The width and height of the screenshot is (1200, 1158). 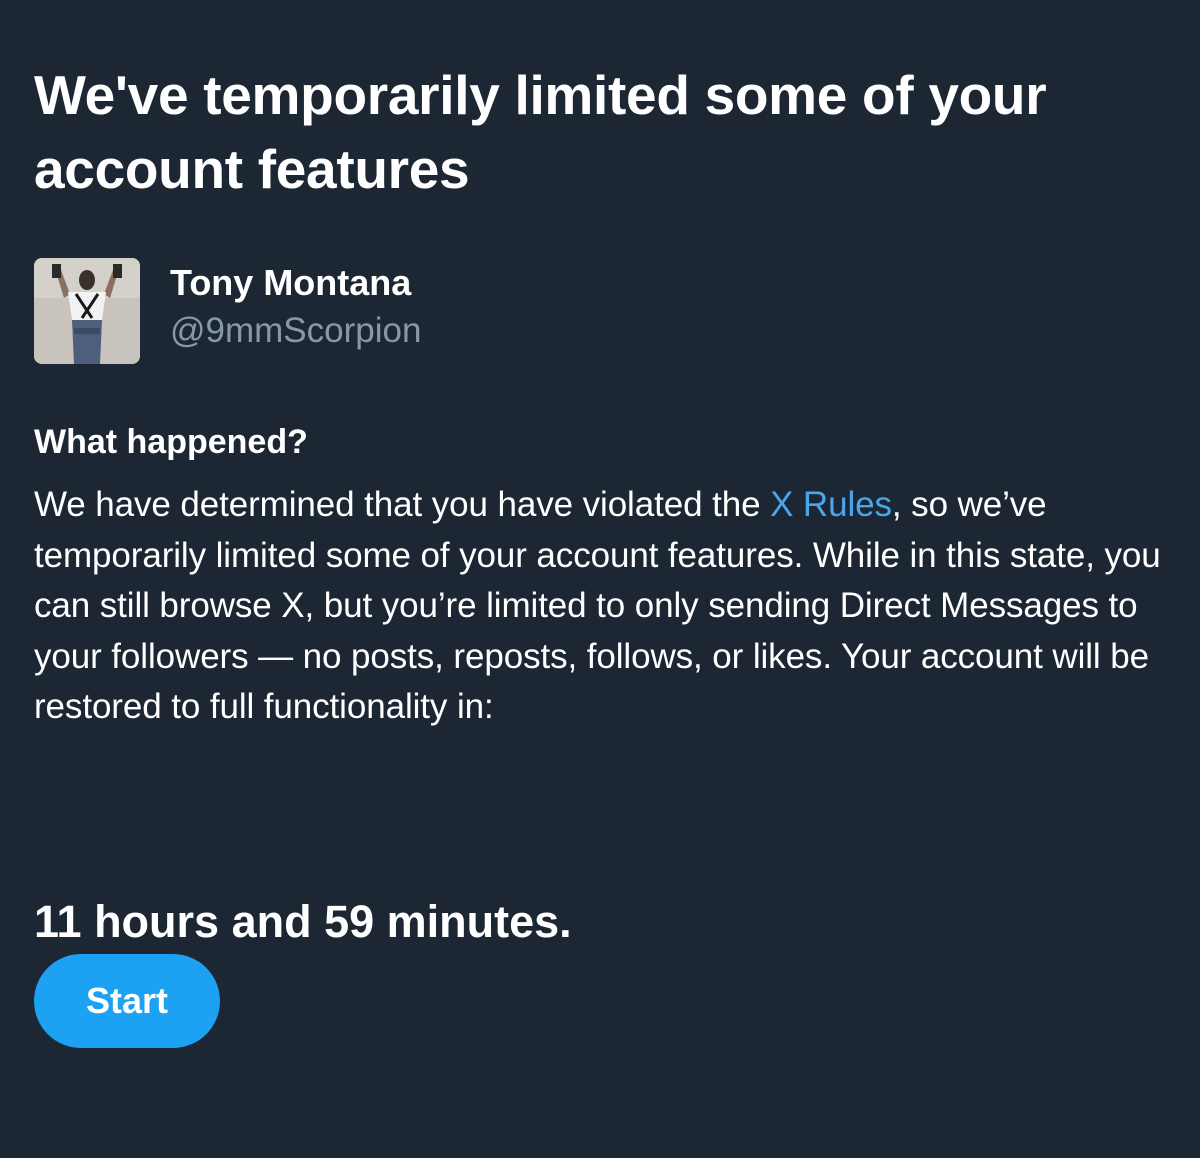 I want to click on account-handle: @9mmScorpion, so click(x=296, y=330).